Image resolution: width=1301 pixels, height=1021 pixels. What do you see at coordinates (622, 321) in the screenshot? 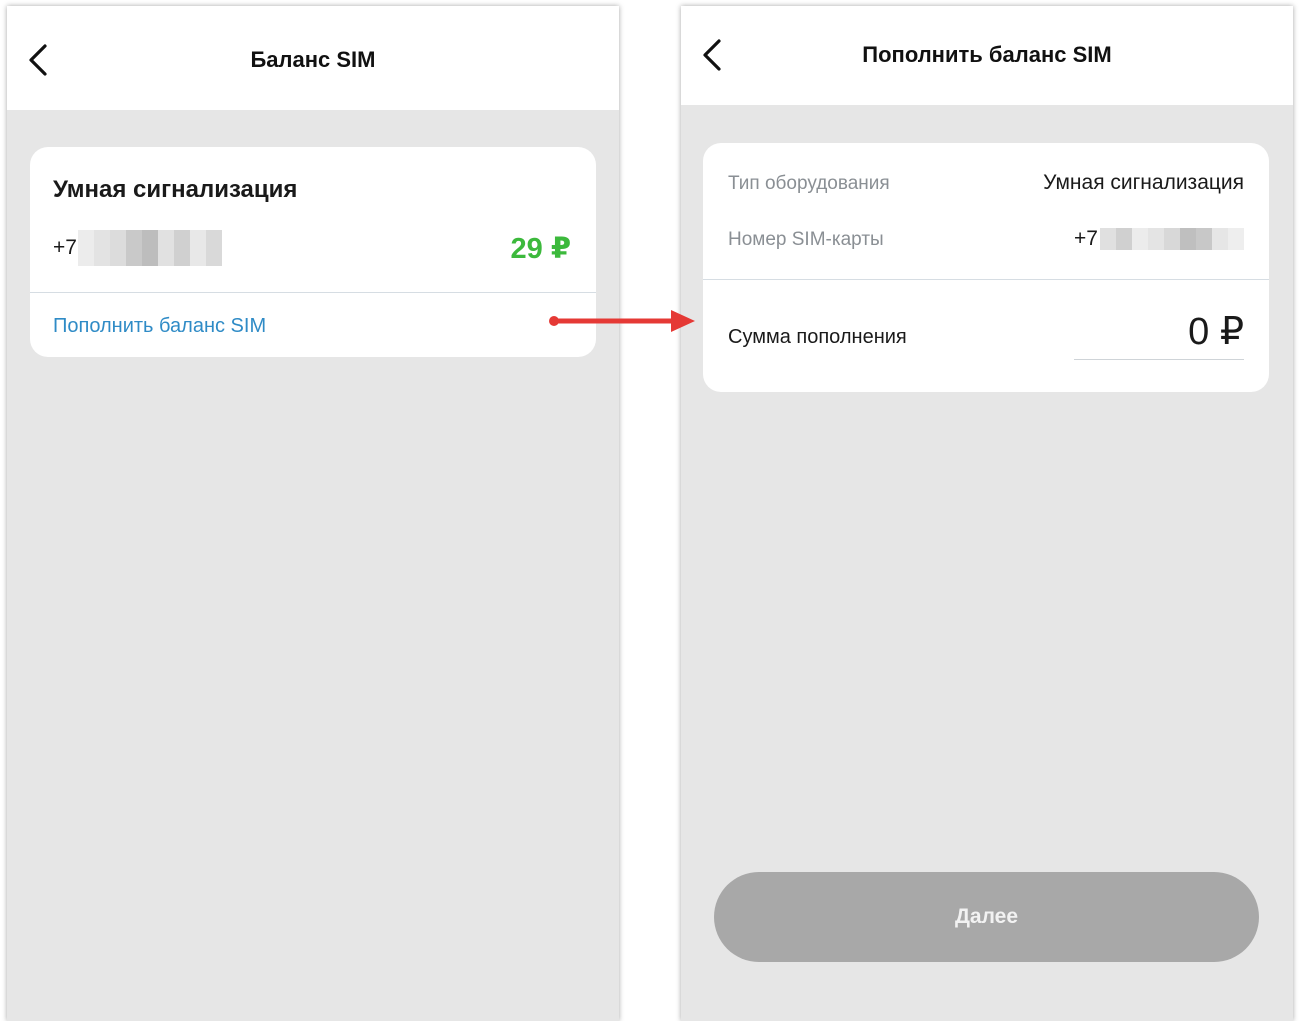
I see `red-arrow-icon` at bounding box center [622, 321].